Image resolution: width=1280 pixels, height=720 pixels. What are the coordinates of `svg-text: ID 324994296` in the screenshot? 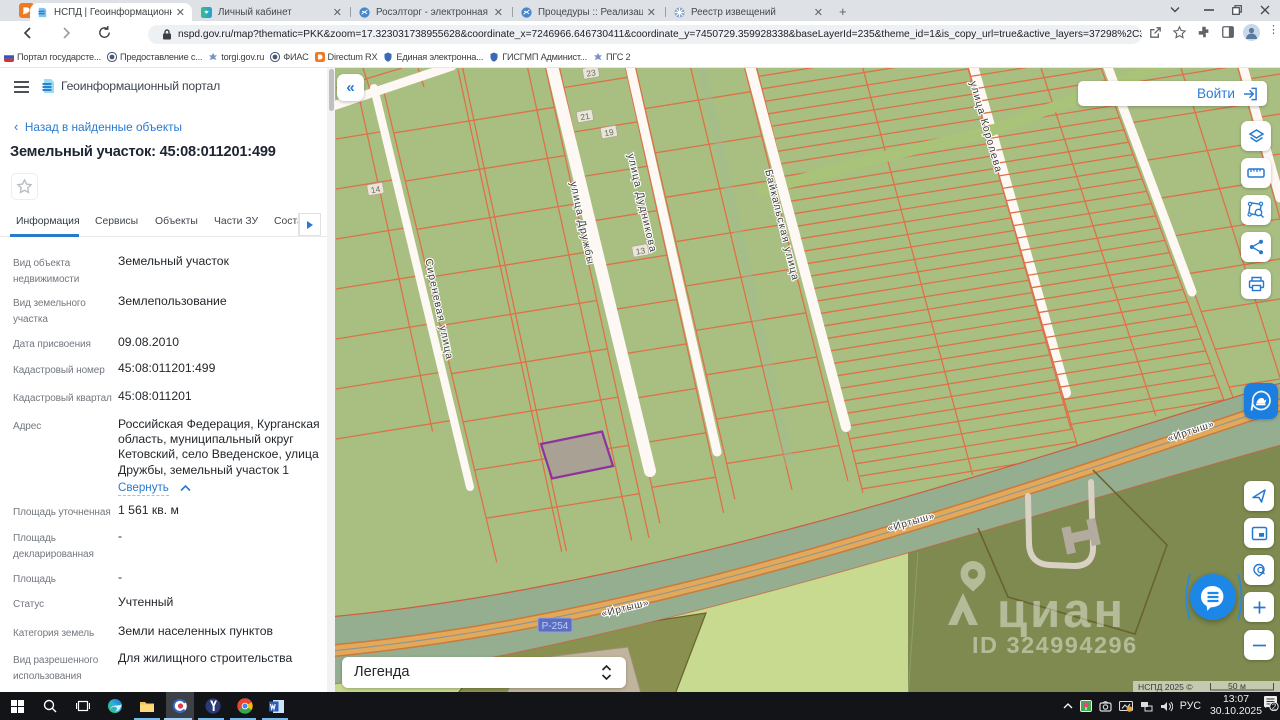 It's located at (1055, 645).